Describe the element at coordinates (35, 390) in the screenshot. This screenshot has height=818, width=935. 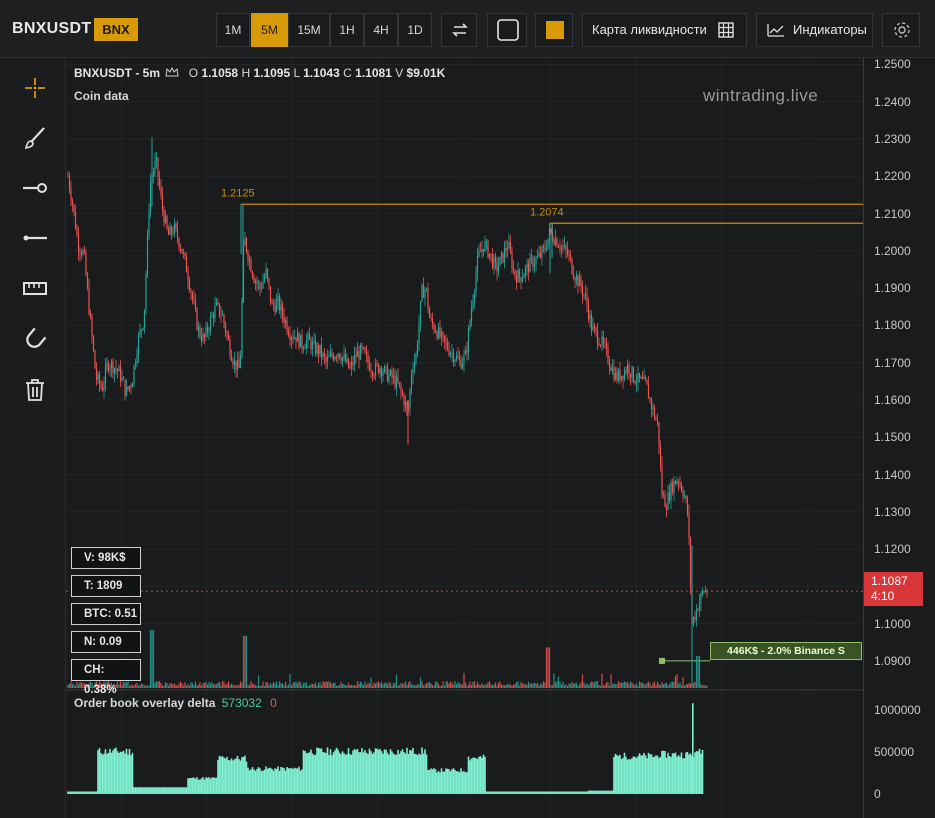
I see `delete-tool` at that location.